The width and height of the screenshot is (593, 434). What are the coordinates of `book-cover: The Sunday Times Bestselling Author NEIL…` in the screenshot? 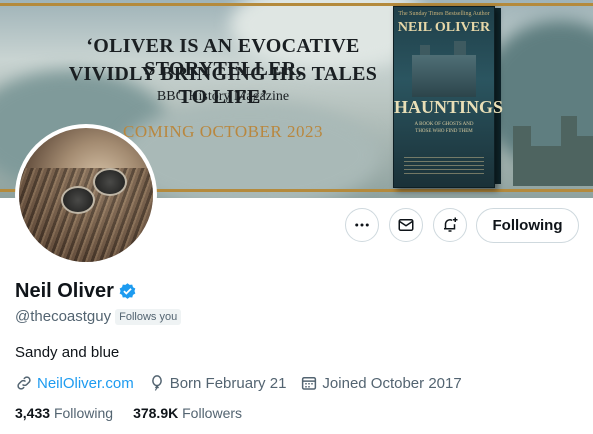 It's located at (448, 97).